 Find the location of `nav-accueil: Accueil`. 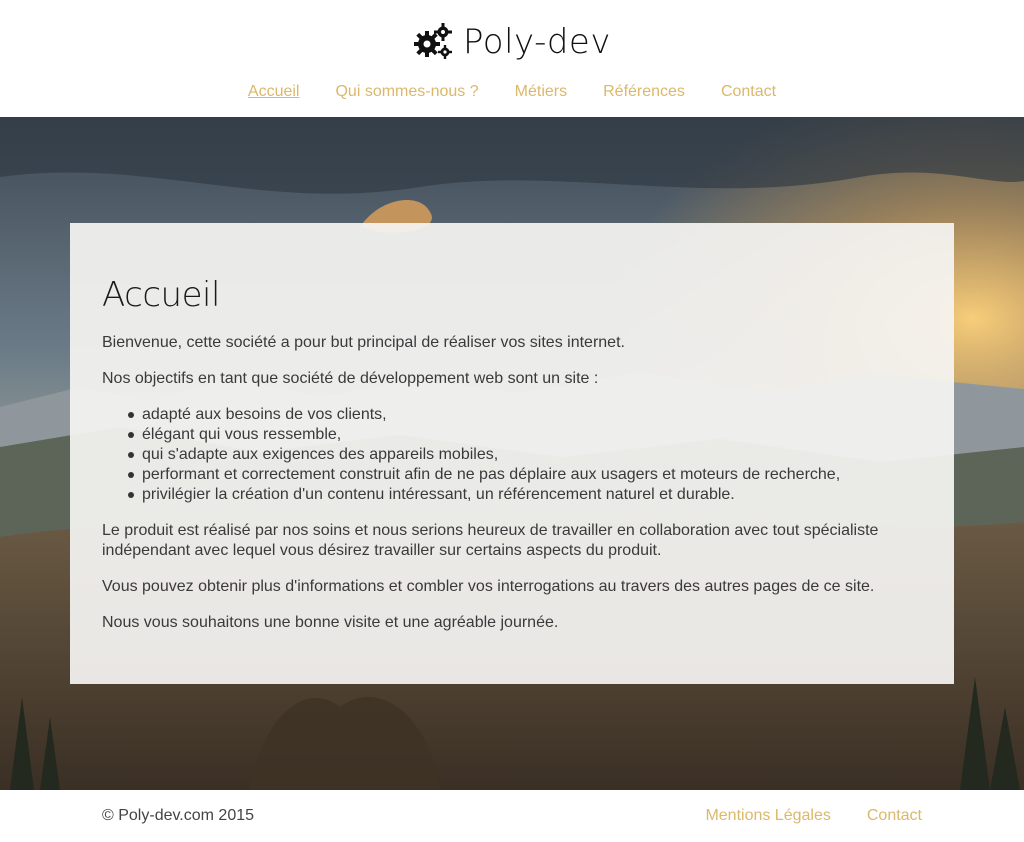

nav-accueil: Accueil is located at coordinates (274, 92).